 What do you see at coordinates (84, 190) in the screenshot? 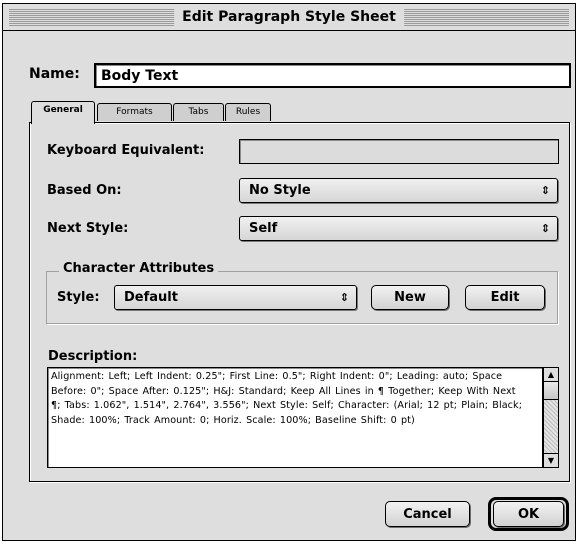
I see `based-on-label: Based On:` at bounding box center [84, 190].